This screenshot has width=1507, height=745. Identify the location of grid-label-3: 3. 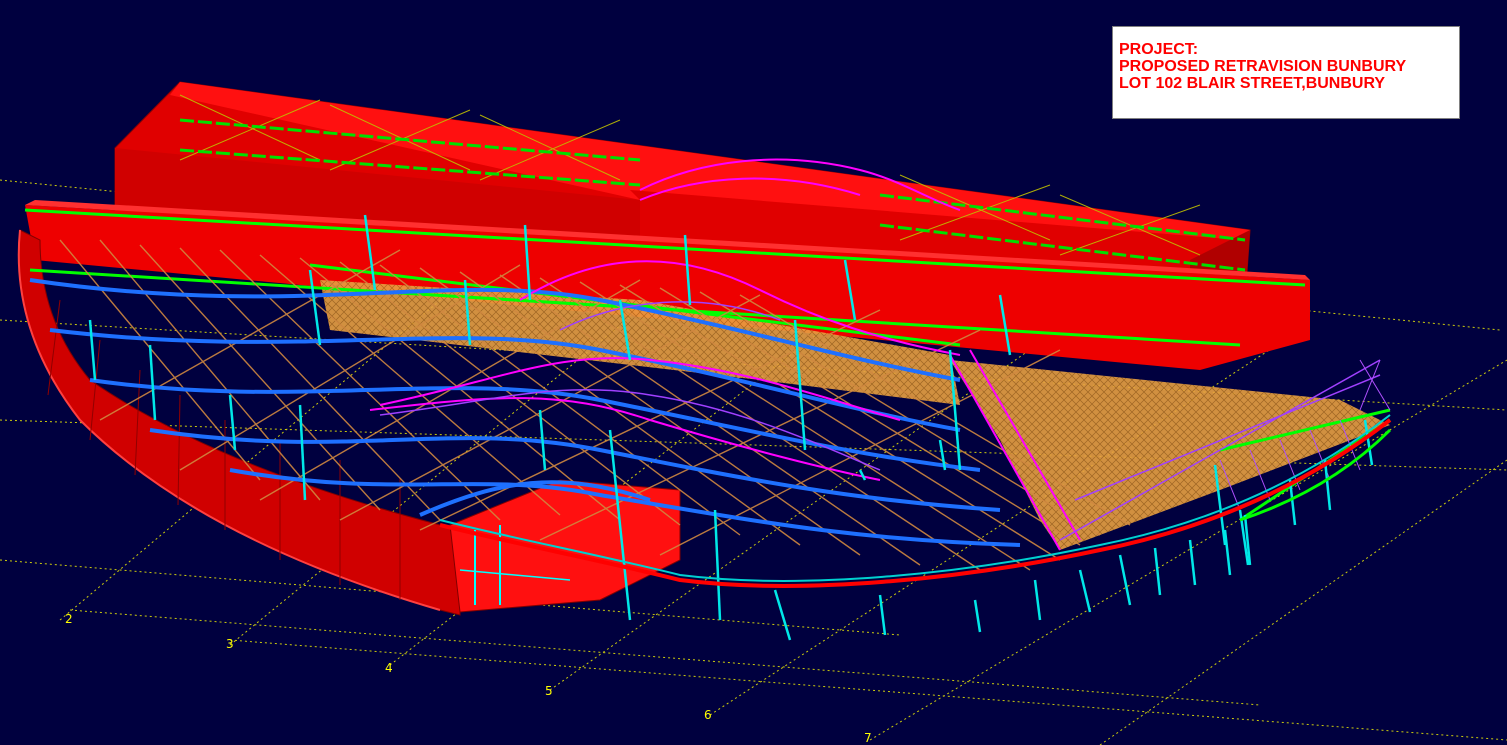
(230, 644).